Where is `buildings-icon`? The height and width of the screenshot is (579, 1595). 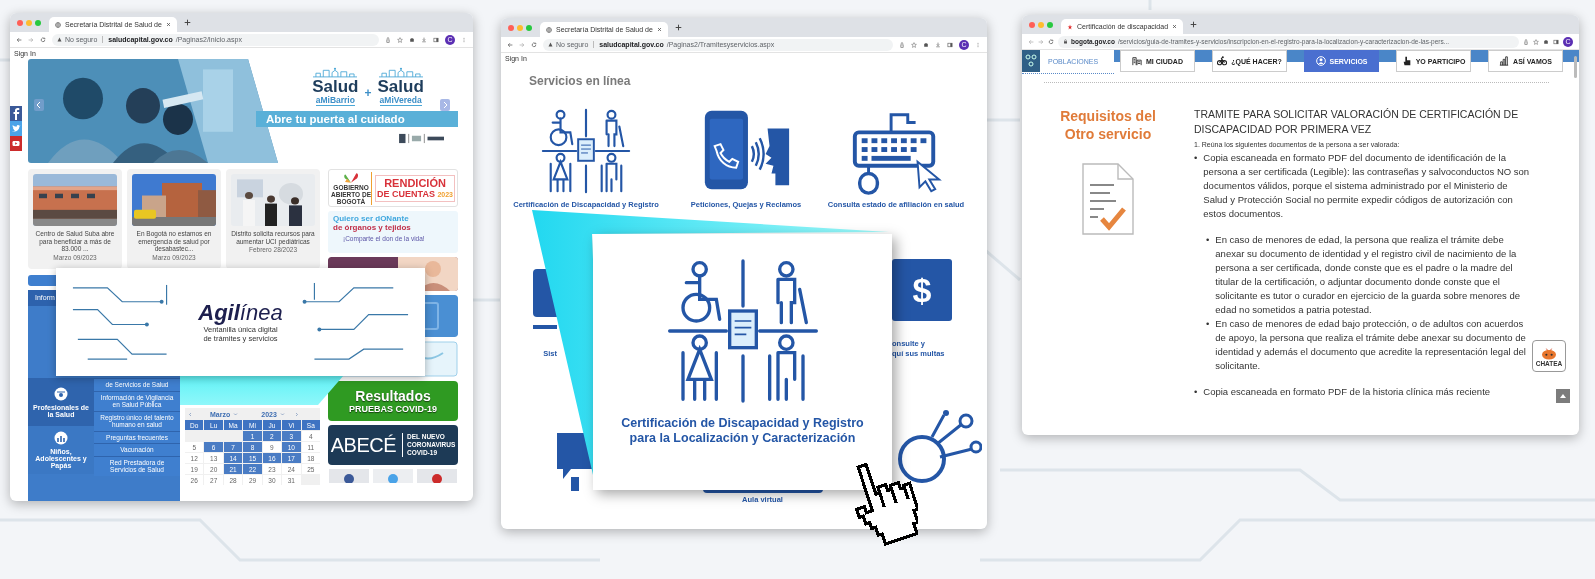 buildings-icon is located at coordinates (1137, 61).